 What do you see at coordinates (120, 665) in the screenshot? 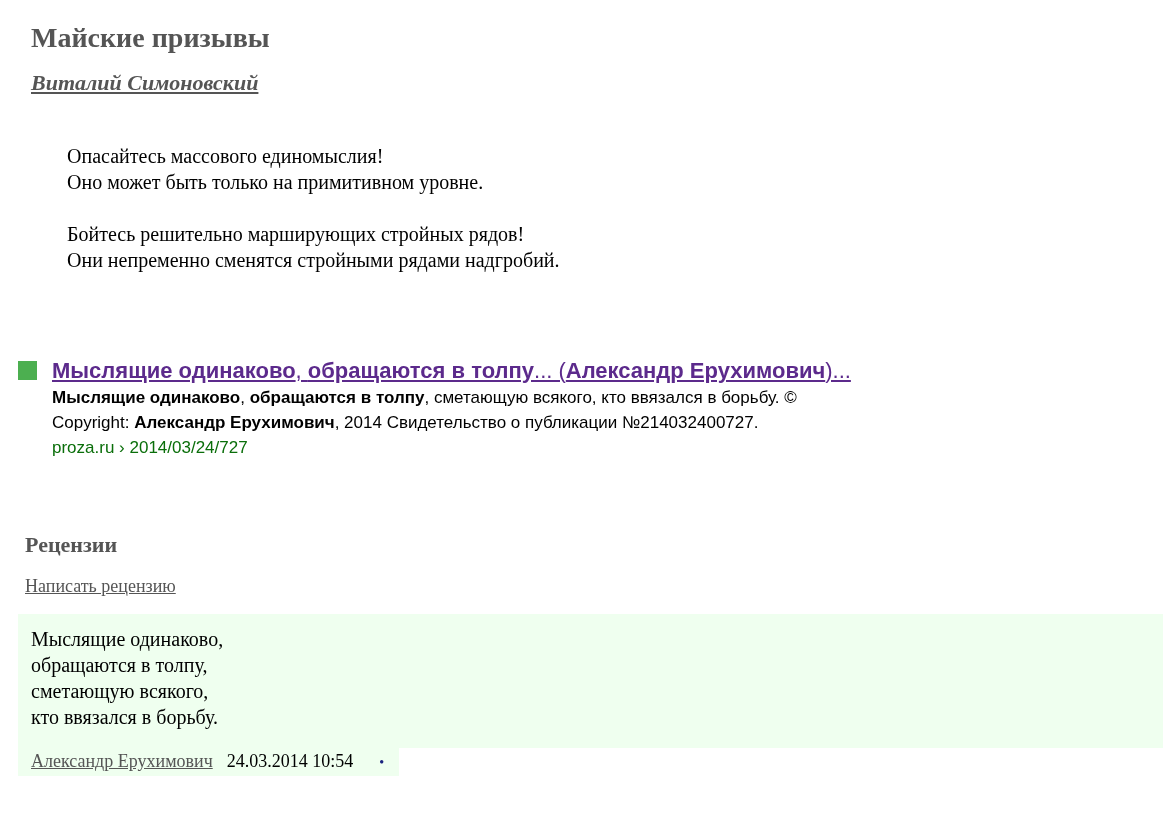
I see `review-line: обращаются в толпу,` at bounding box center [120, 665].